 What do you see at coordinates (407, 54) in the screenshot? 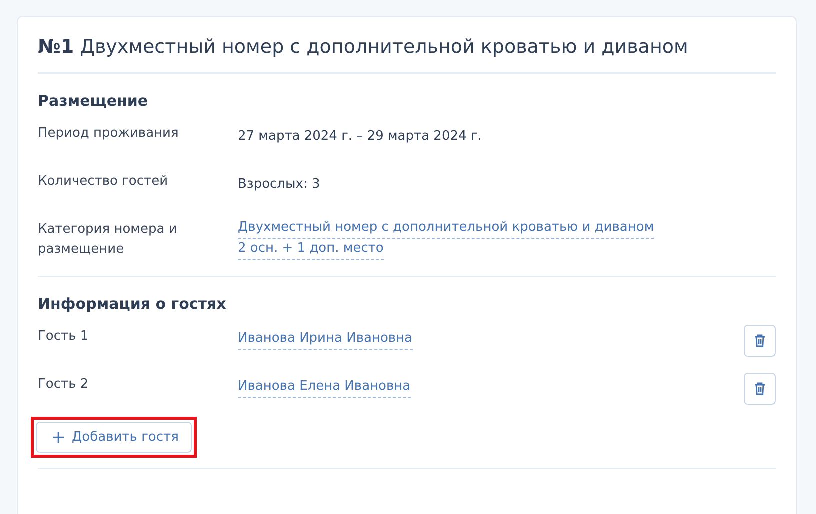
I see `room-title: №1 Двухместный номер с дополнительной кроватью и диваном` at bounding box center [407, 54].